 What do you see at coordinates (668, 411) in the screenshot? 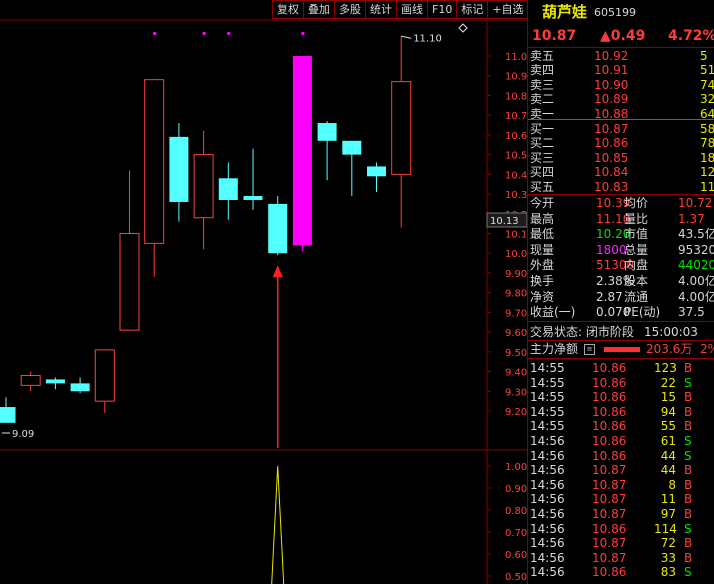
I see `tick-volume: 94` at bounding box center [668, 411].